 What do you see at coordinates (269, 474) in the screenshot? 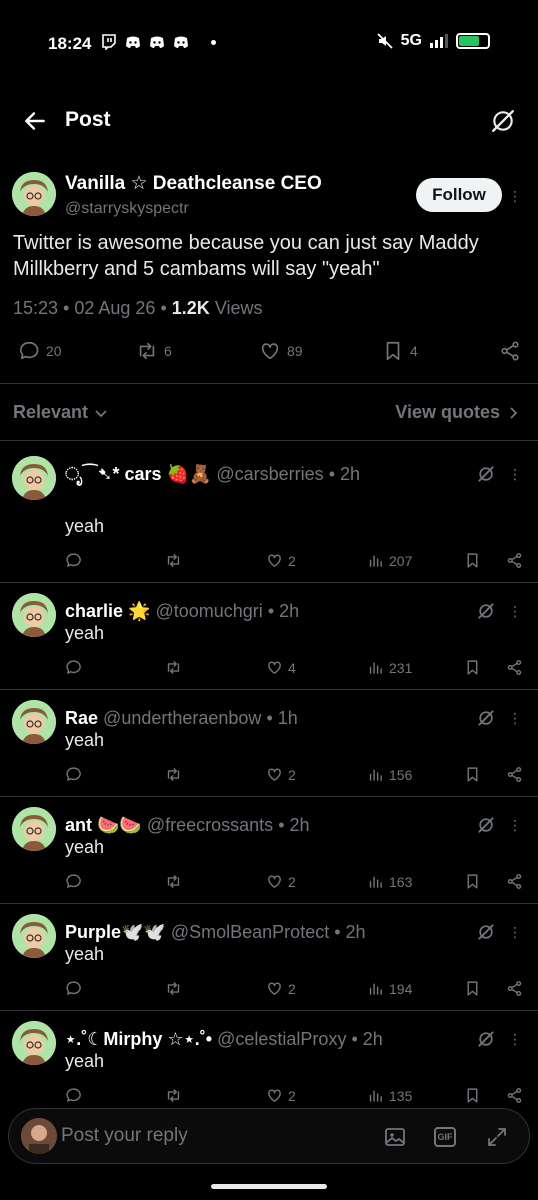
I see `reply-author-handle: @carsberries` at bounding box center [269, 474].